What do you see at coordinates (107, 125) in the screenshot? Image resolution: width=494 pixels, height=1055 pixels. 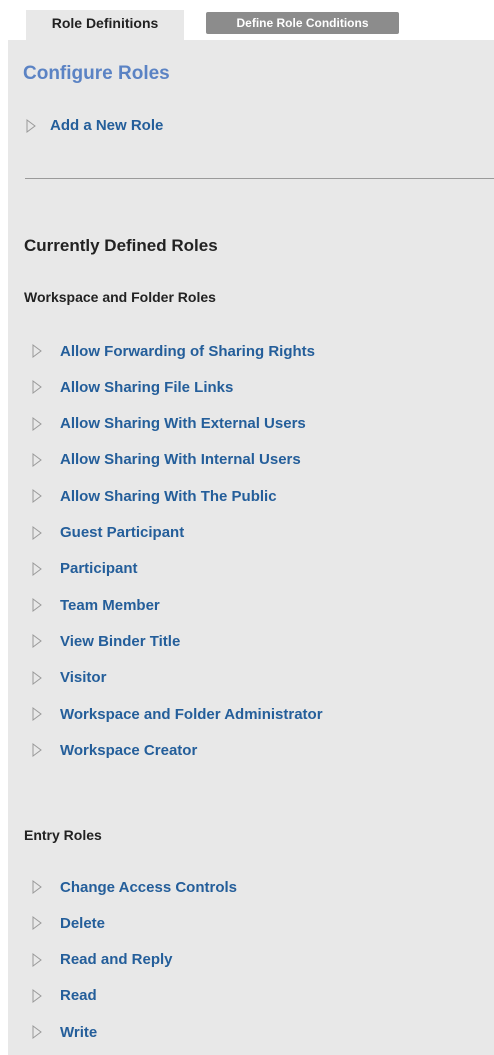 I see `add-new-role-label: Add a New Role` at bounding box center [107, 125].